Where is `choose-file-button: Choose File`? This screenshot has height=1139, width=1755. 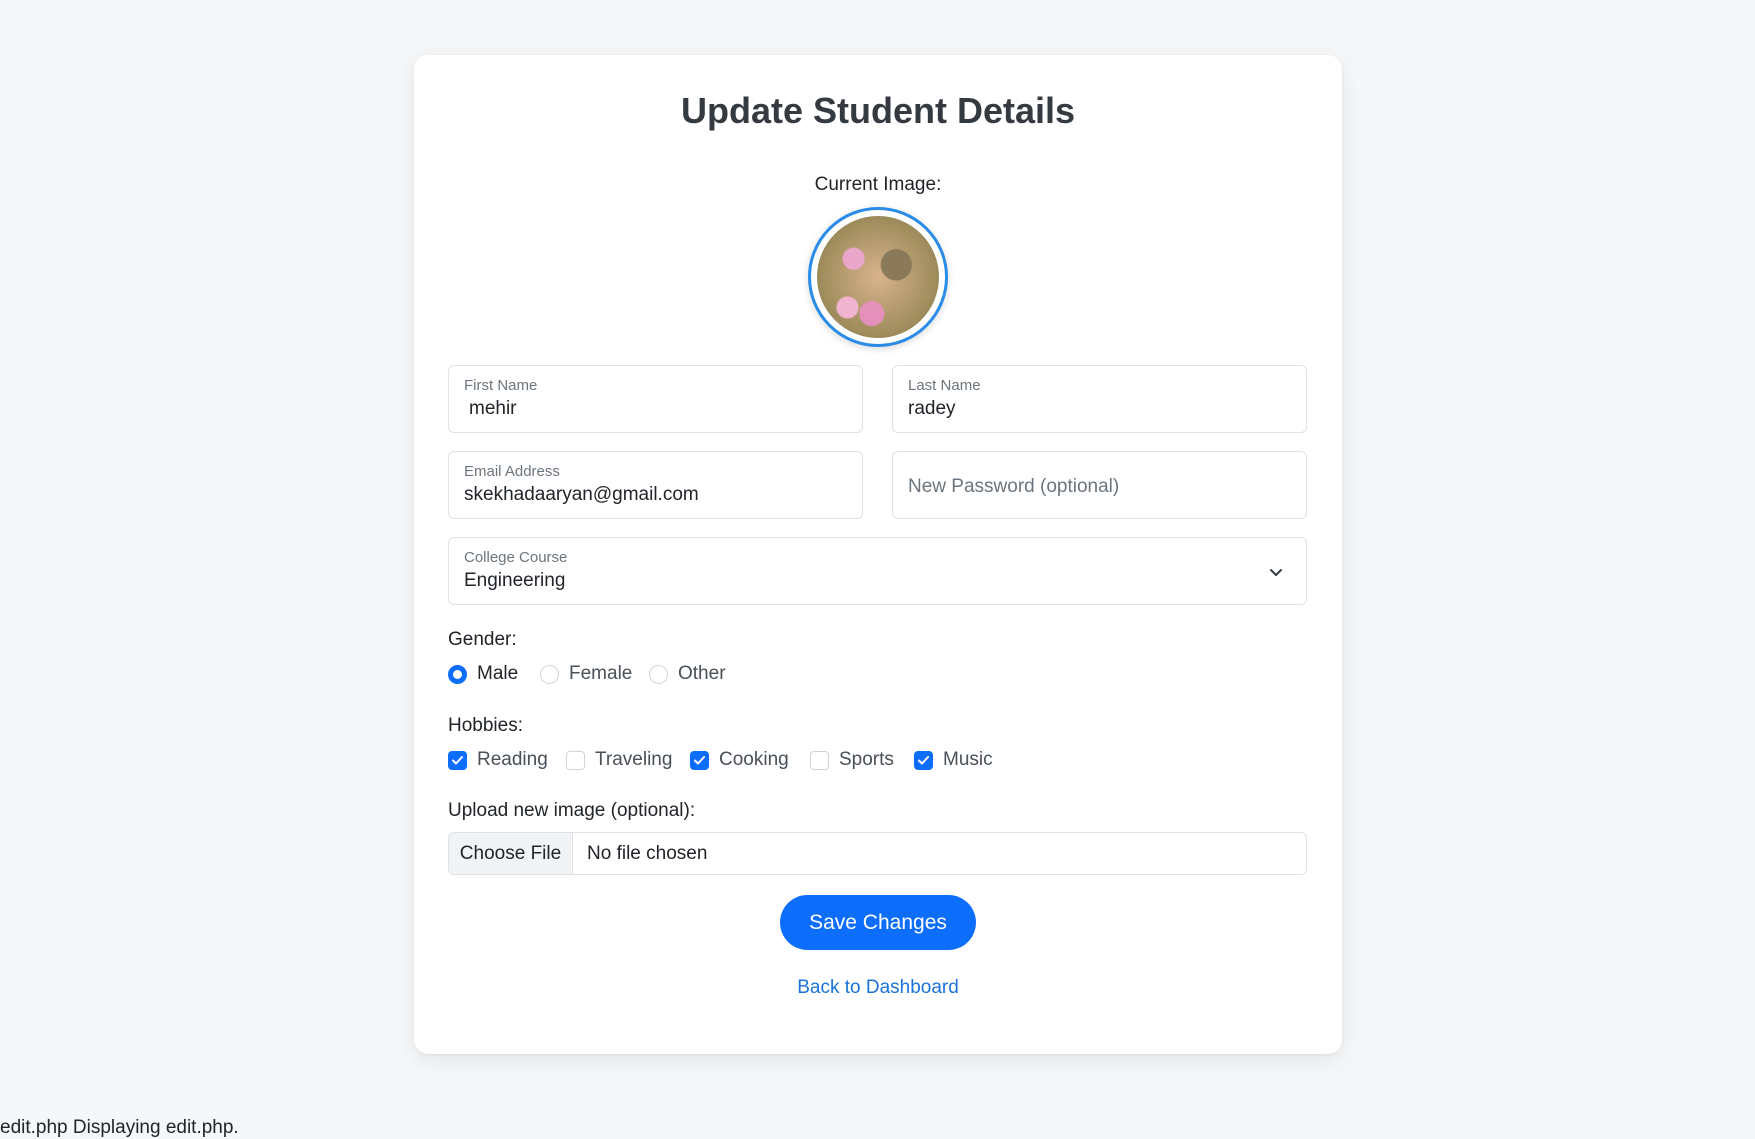 choose-file-button: Choose File is located at coordinates (511, 853).